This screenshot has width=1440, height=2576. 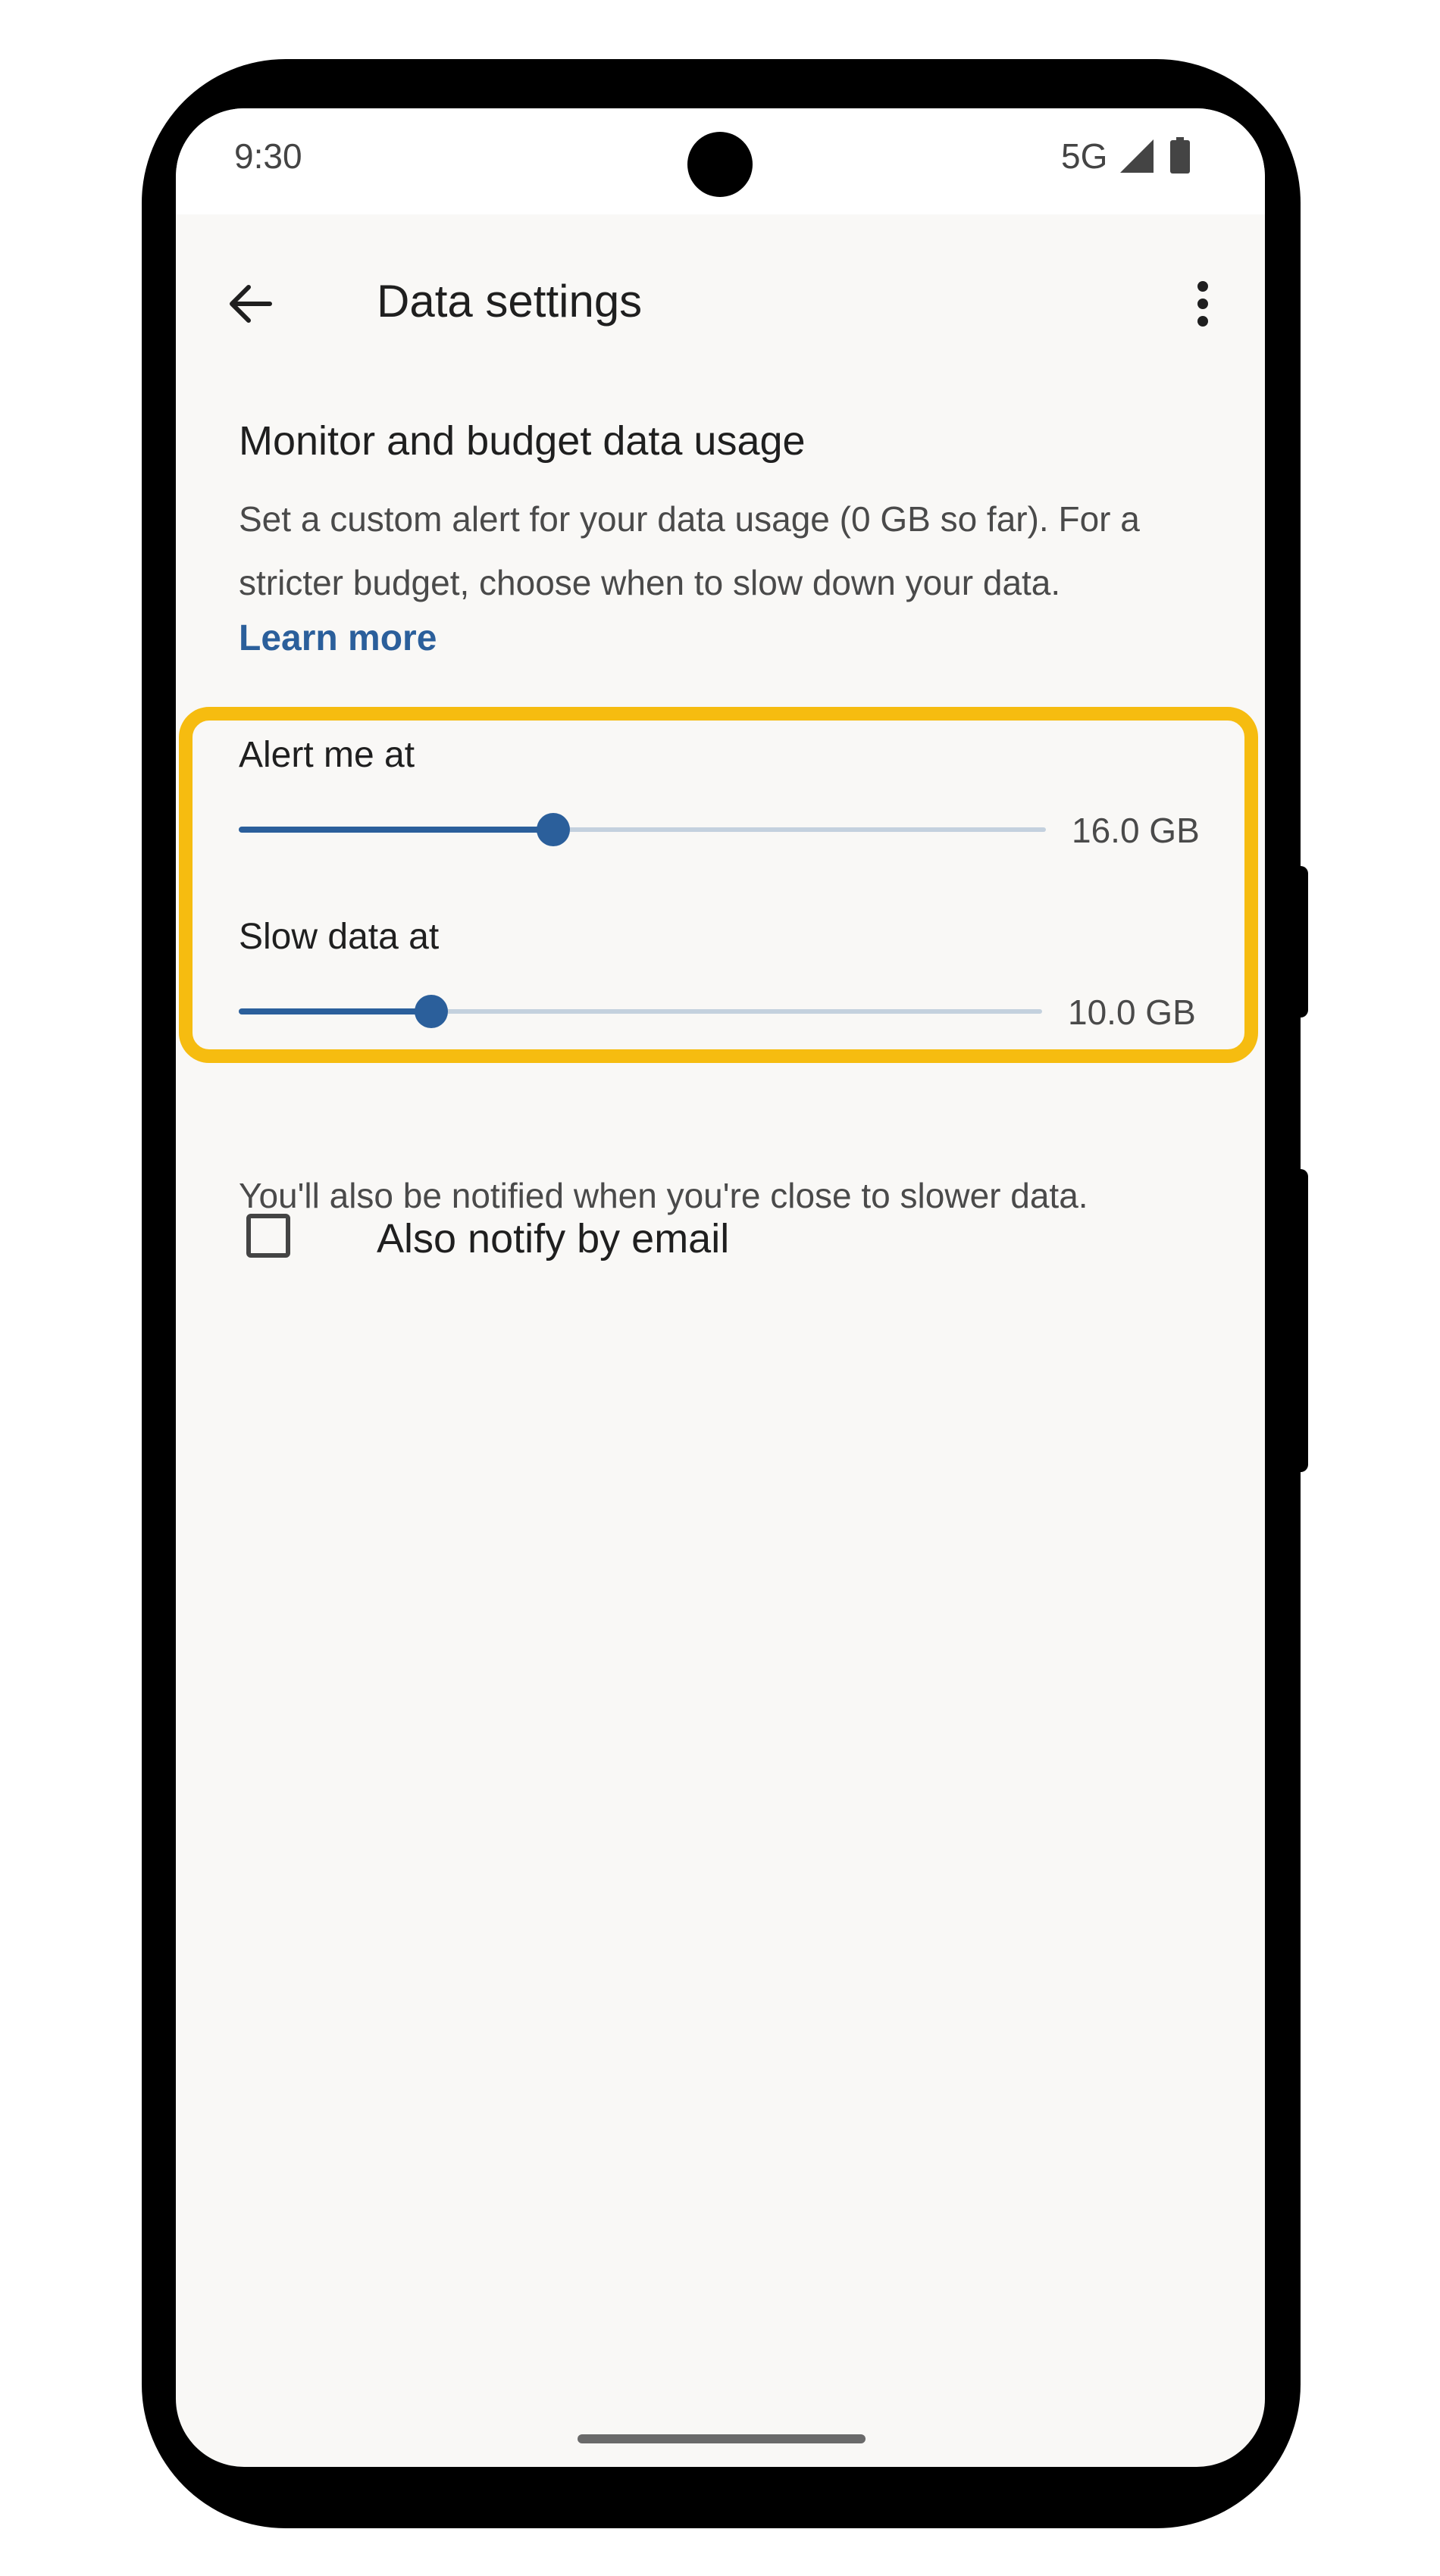 What do you see at coordinates (339, 937) in the screenshot?
I see `slow-slider-label: Slow data at` at bounding box center [339, 937].